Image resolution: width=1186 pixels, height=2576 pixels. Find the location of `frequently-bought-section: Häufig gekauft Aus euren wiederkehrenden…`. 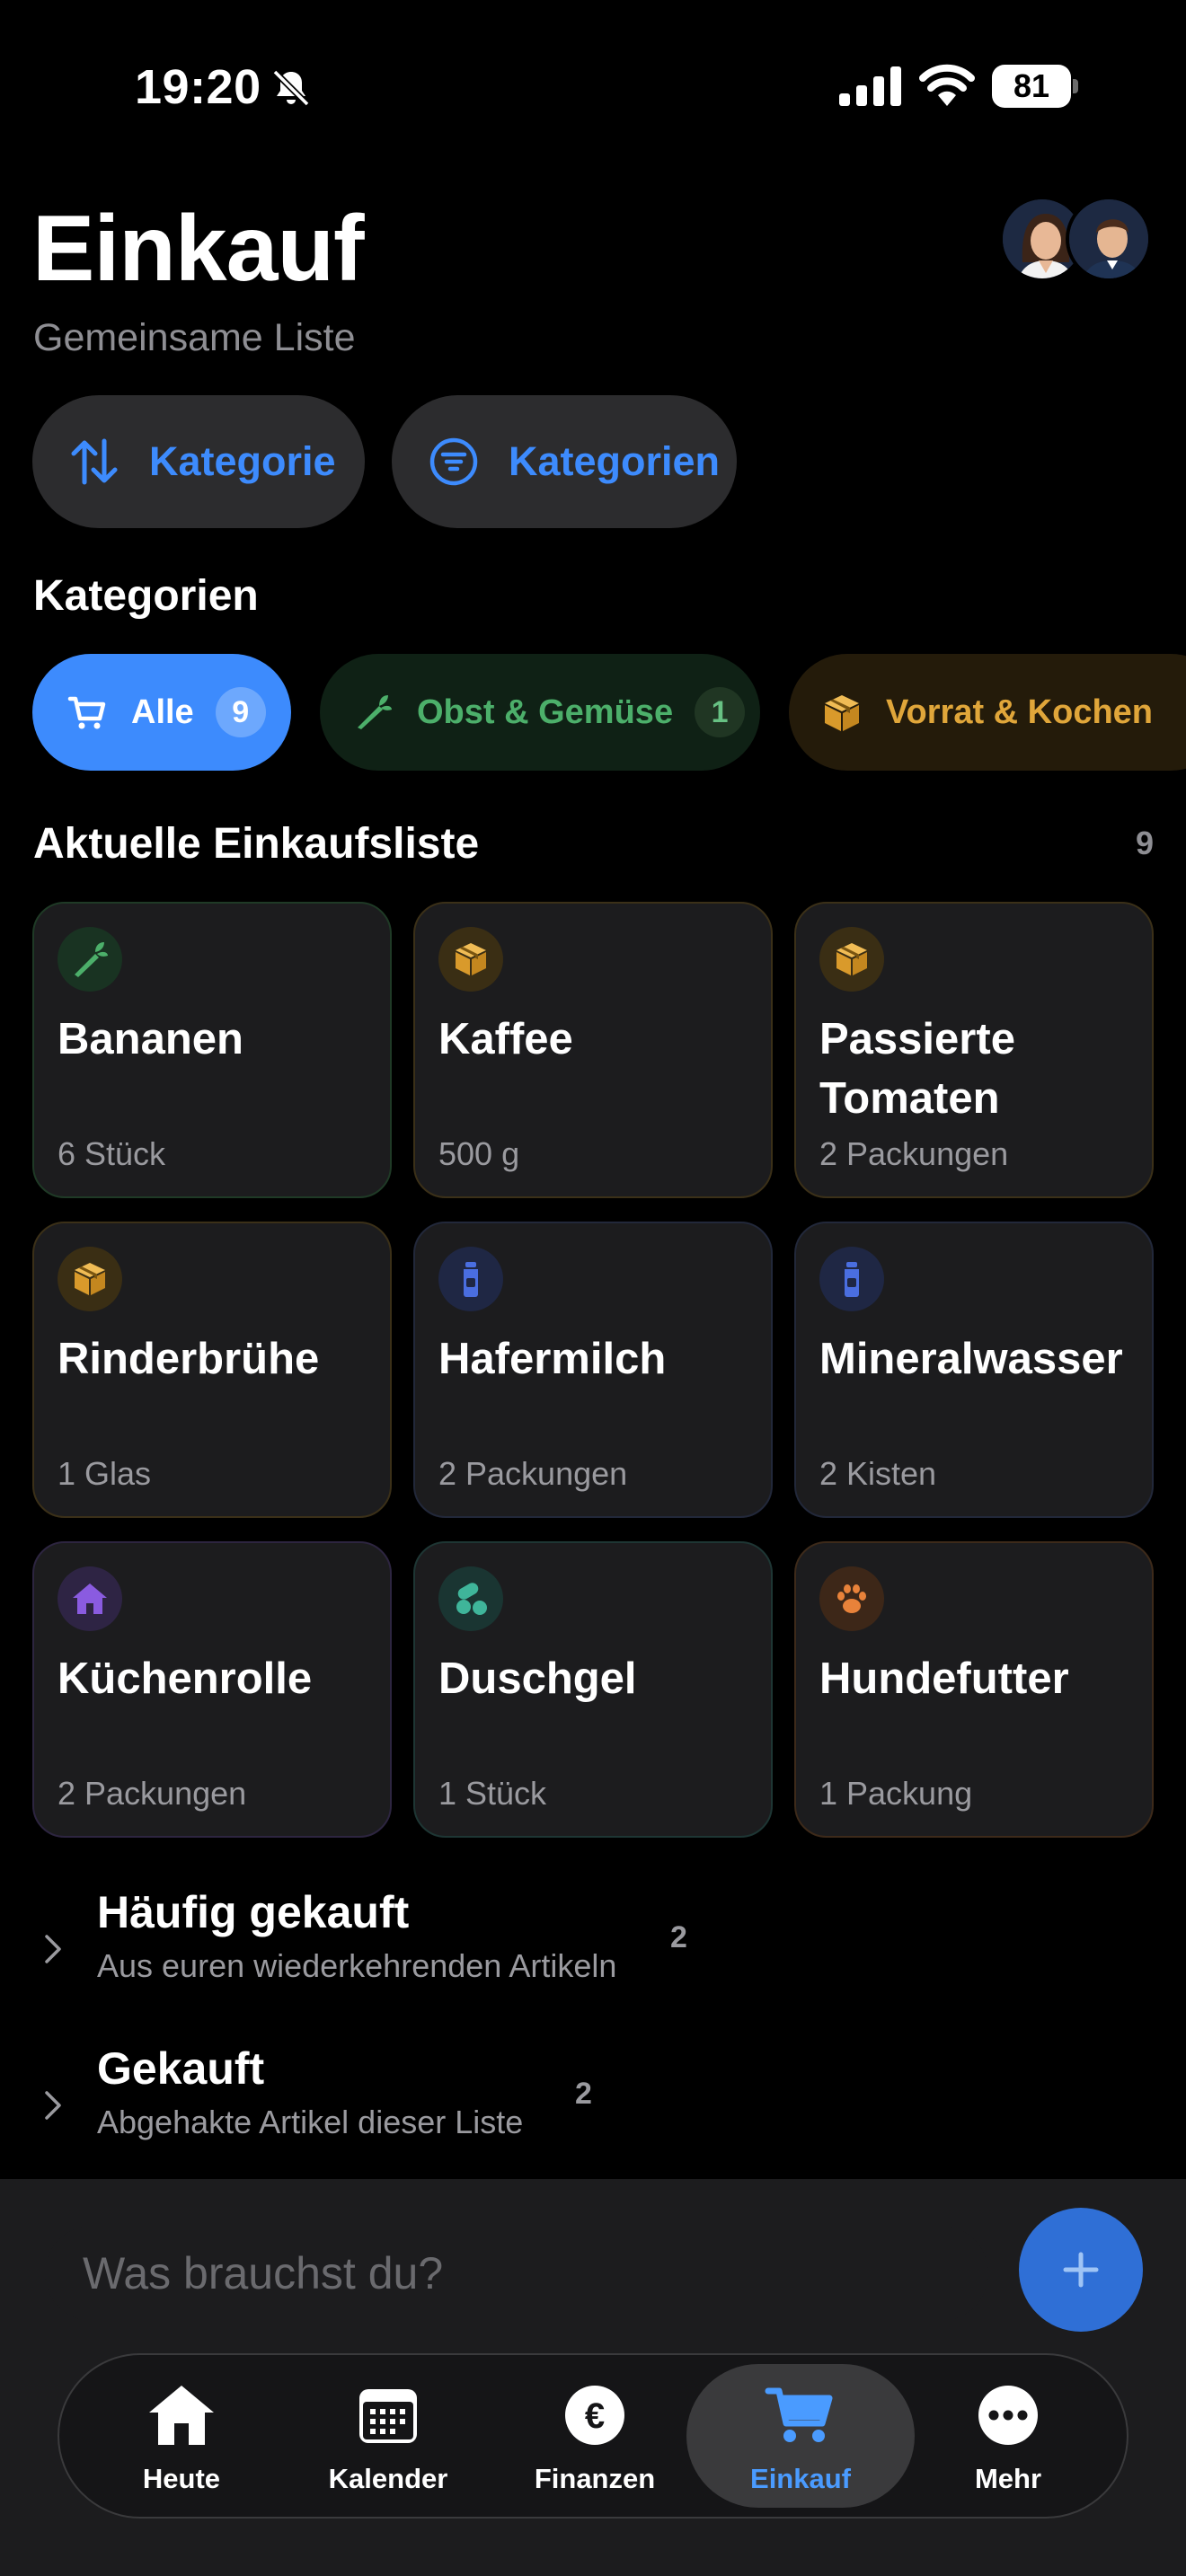

frequently-bought-section: Häufig gekauft Aus euren wiederkehrenden… is located at coordinates (593, 1949).